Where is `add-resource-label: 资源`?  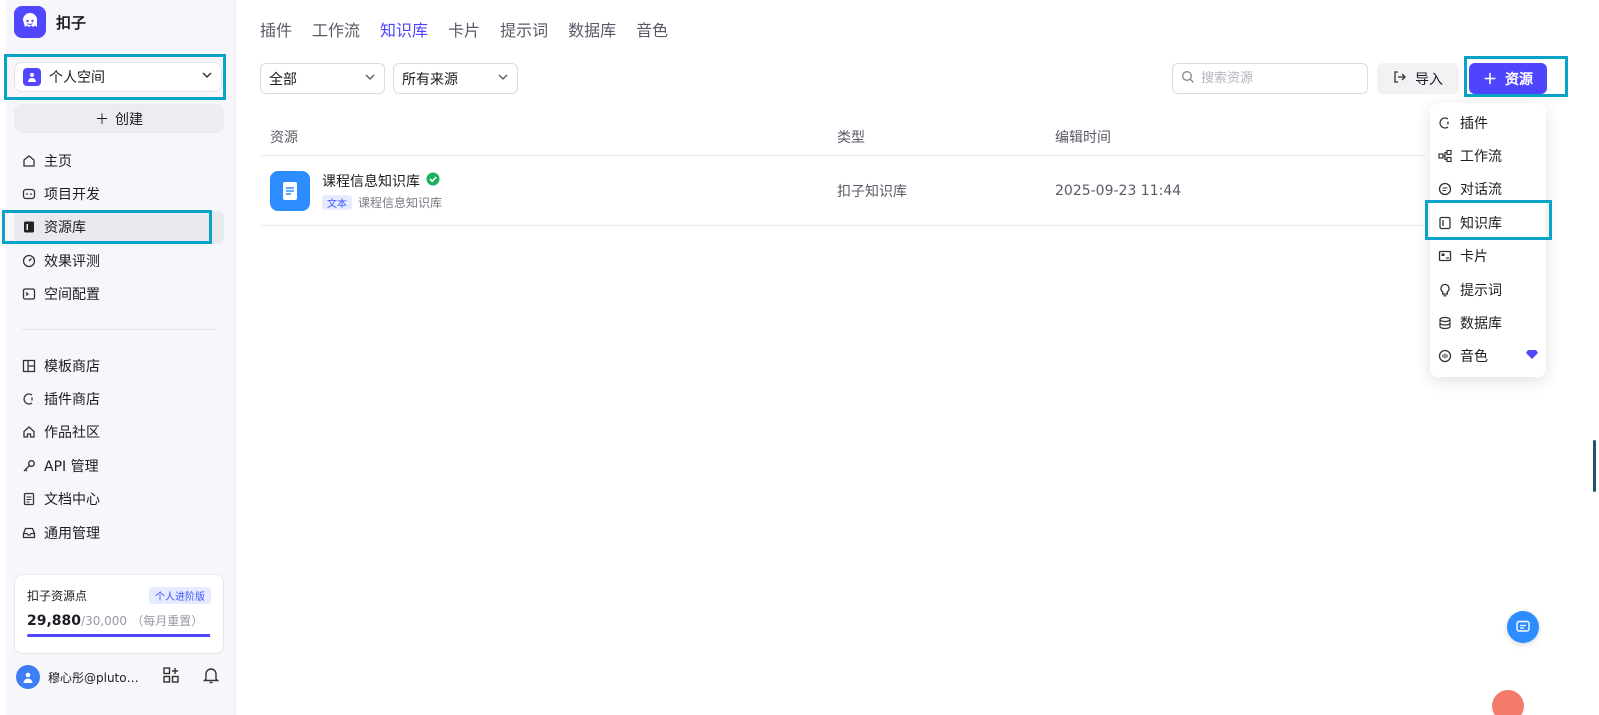
add-resource-label: 资源 is located at coordinates (1519, 79).